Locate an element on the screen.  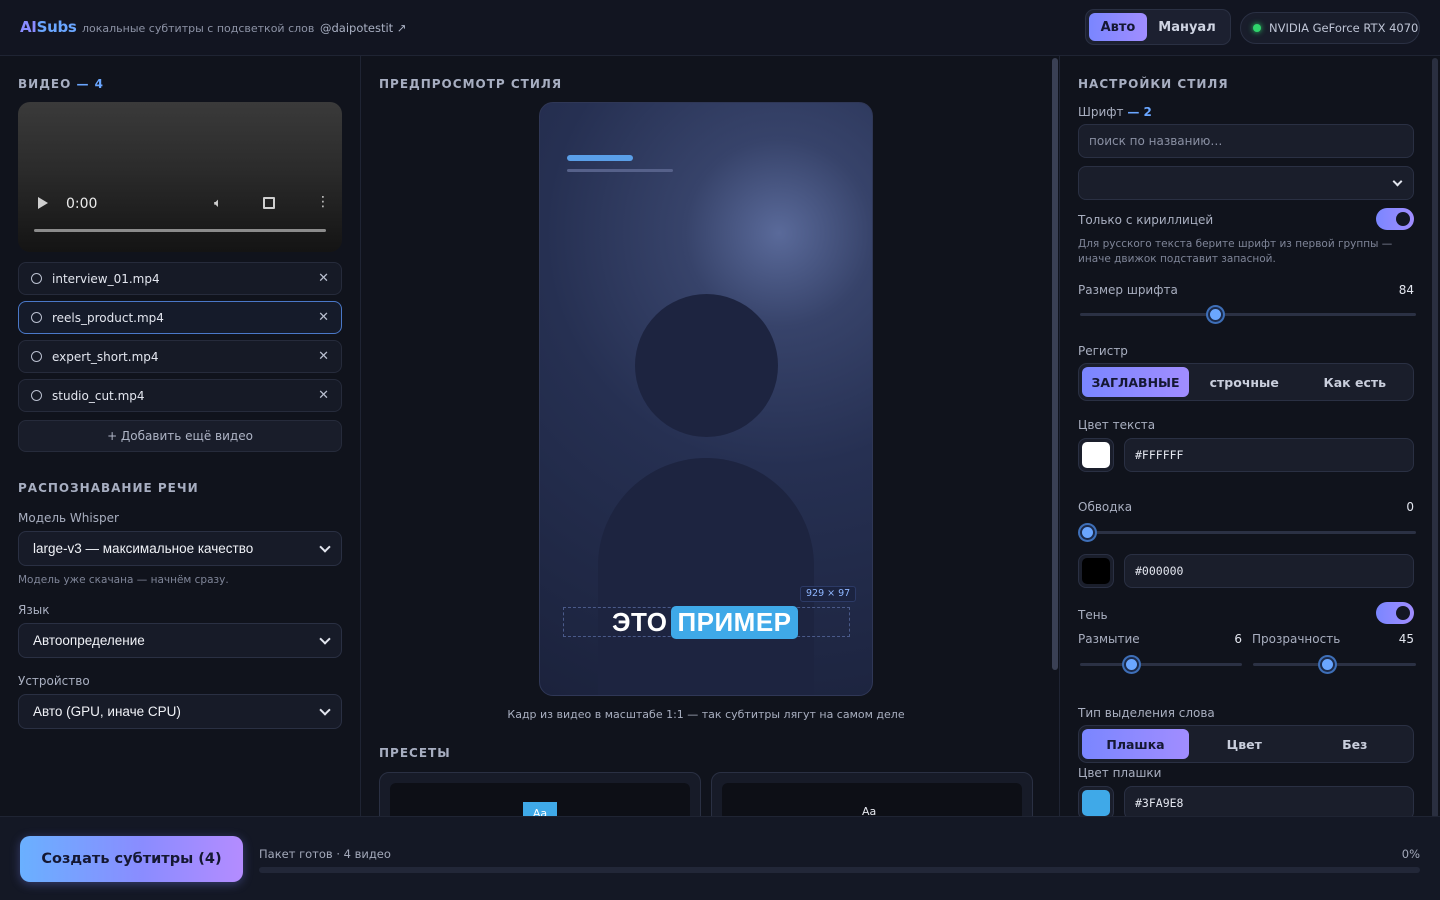
text-color-label: Цвет текста is located at coordinates (1117, 425).